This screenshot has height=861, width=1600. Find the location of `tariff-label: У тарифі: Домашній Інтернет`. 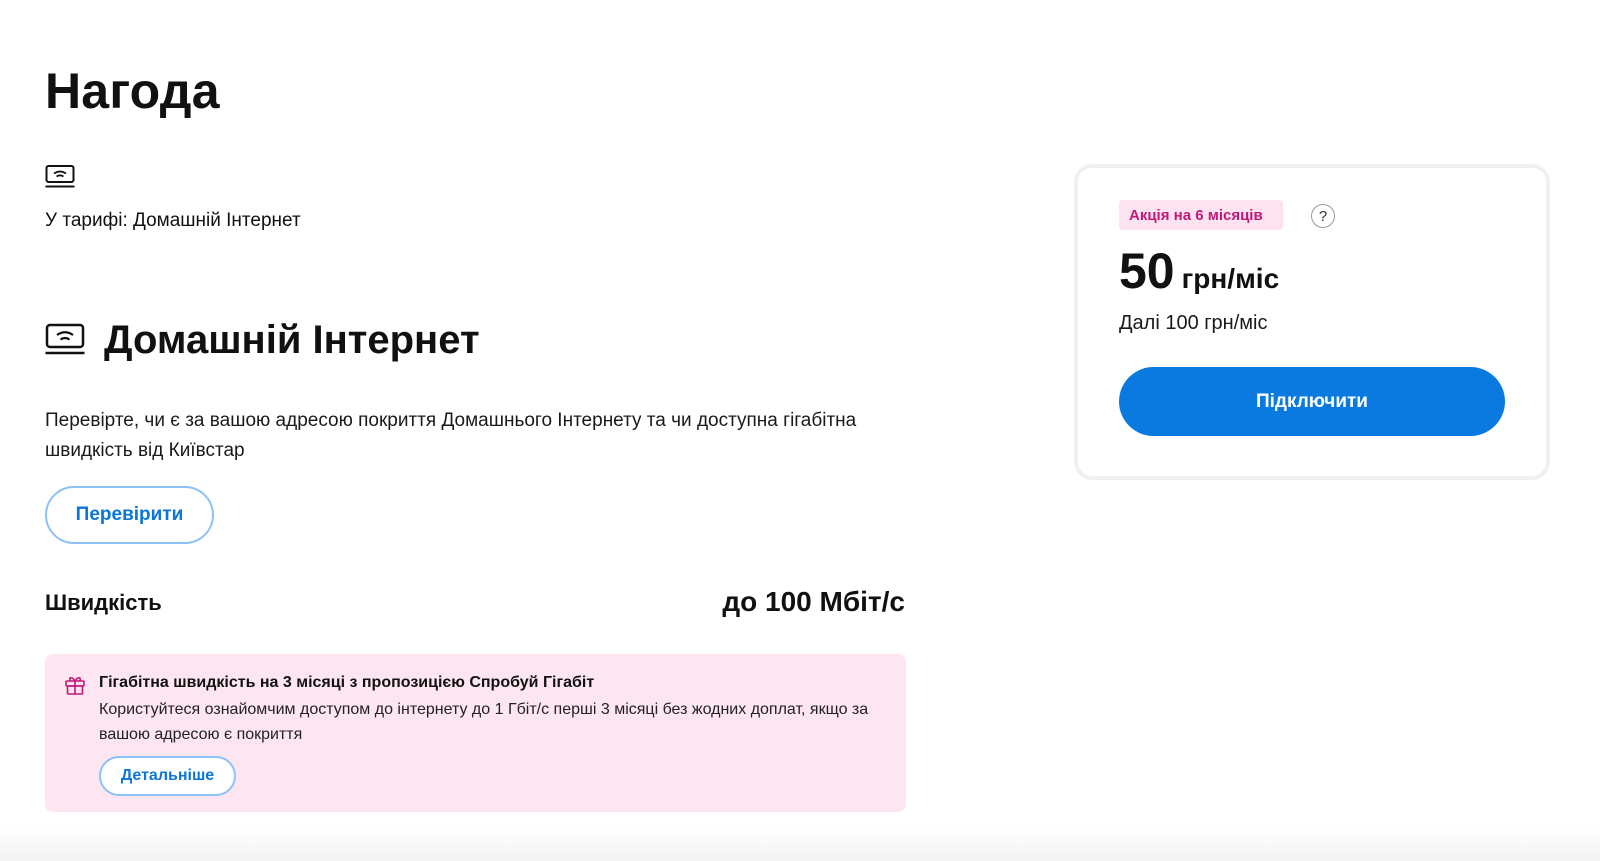

tariff-label: У тарифі: Домашній Інтернет is located at coordinates (173, 220).